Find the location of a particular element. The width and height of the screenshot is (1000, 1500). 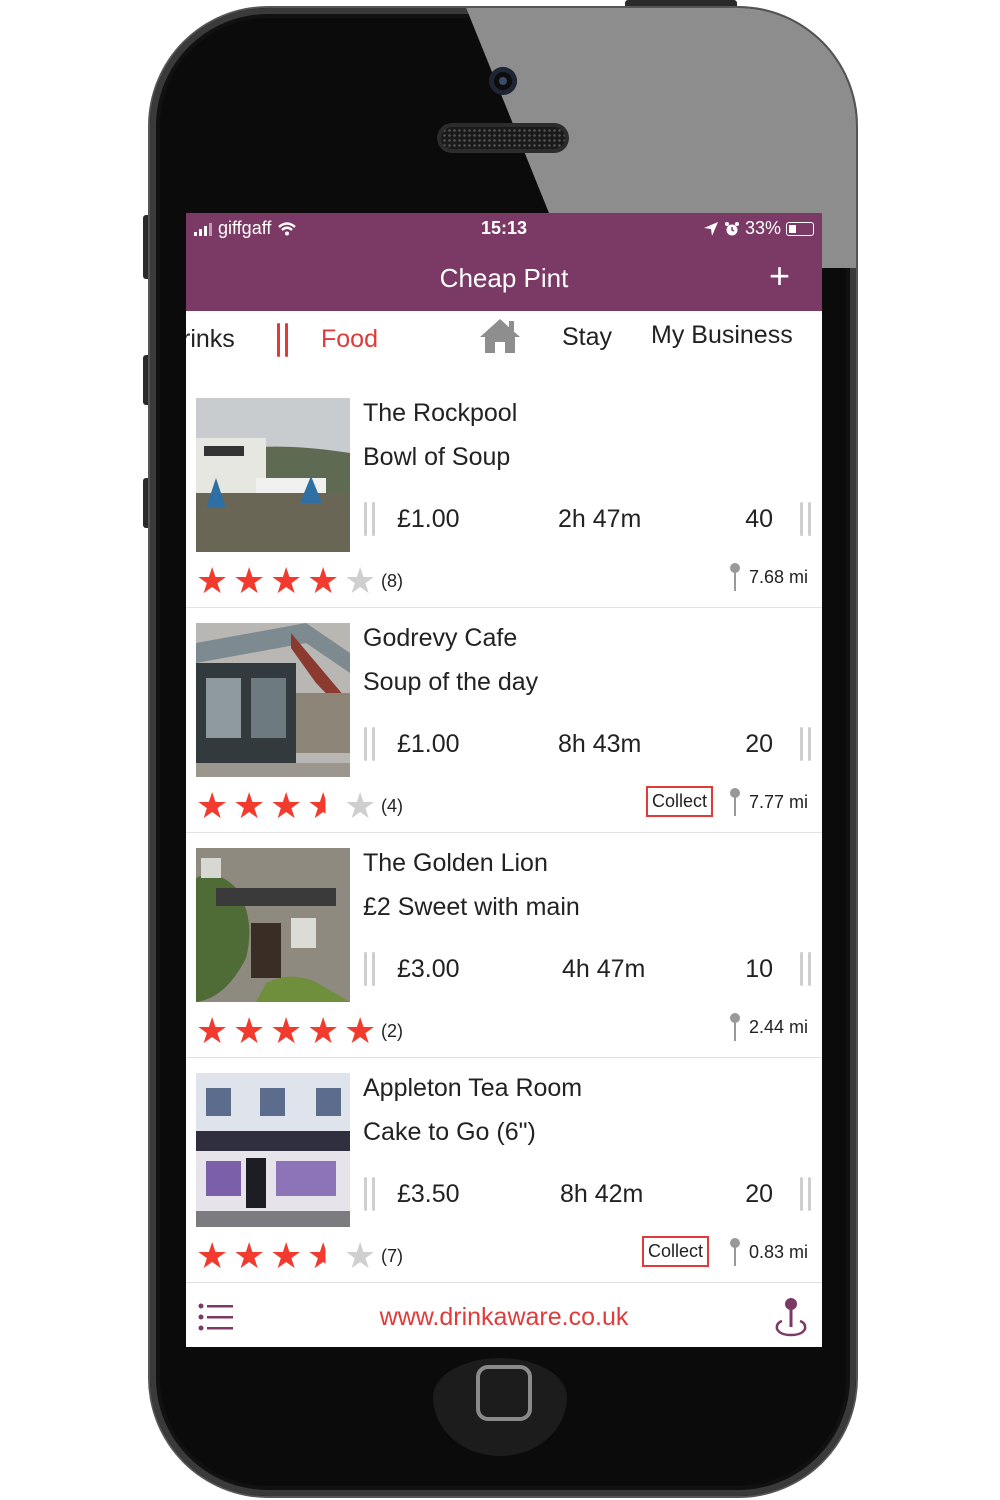

distance-value: 7.68 mi is located at coordinates (778, 576).